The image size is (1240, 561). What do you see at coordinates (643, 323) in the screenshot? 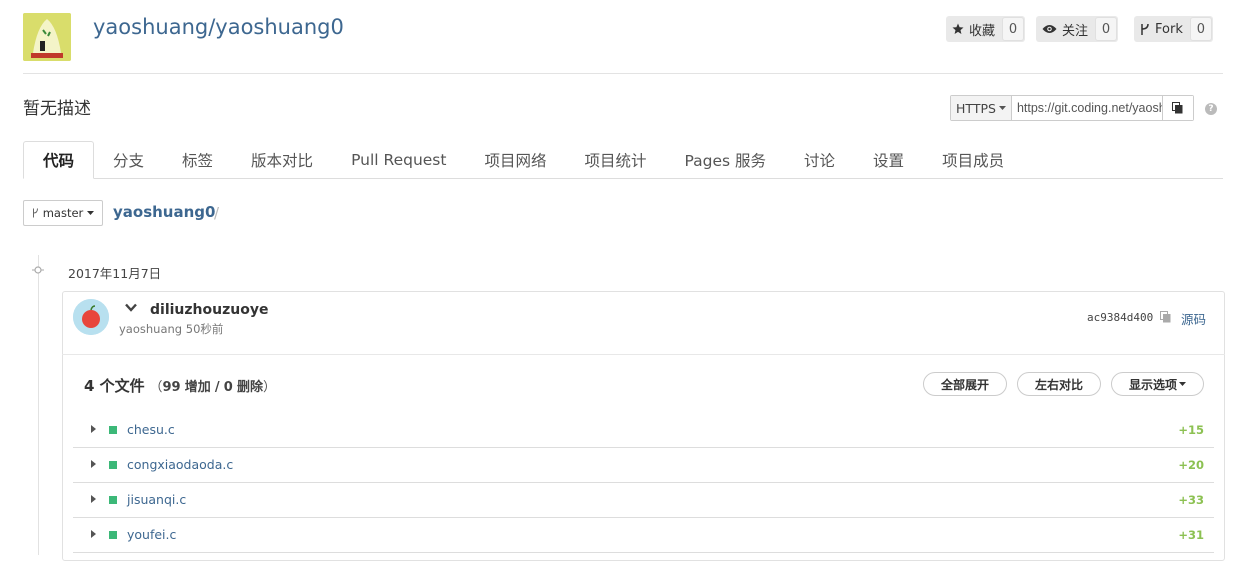
I see `commit-header` at bounding box center [643, 323].